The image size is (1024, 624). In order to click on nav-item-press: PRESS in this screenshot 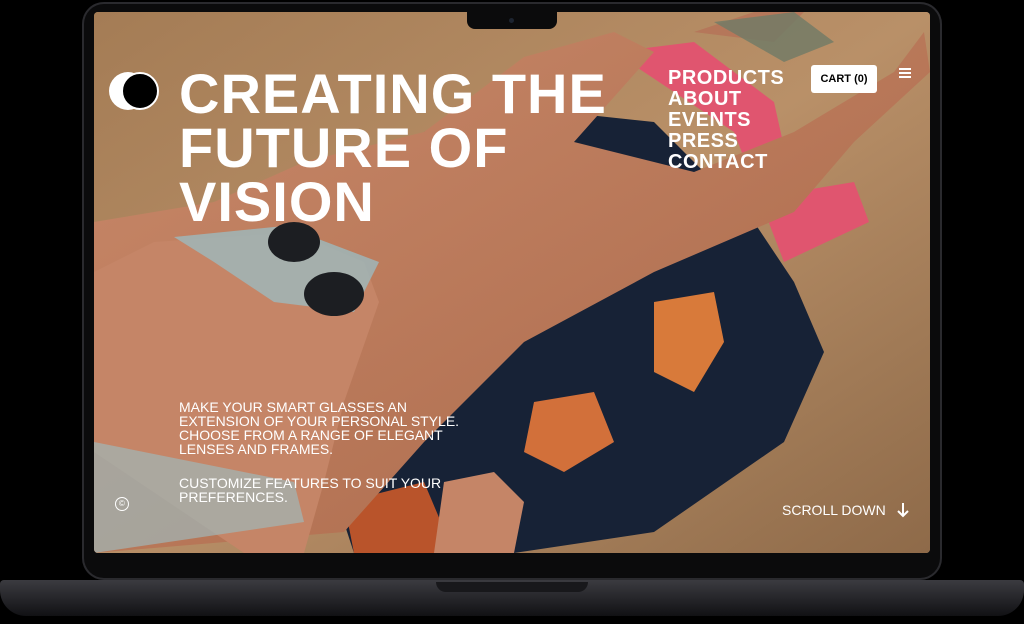, I will do `click(726, 141)`.